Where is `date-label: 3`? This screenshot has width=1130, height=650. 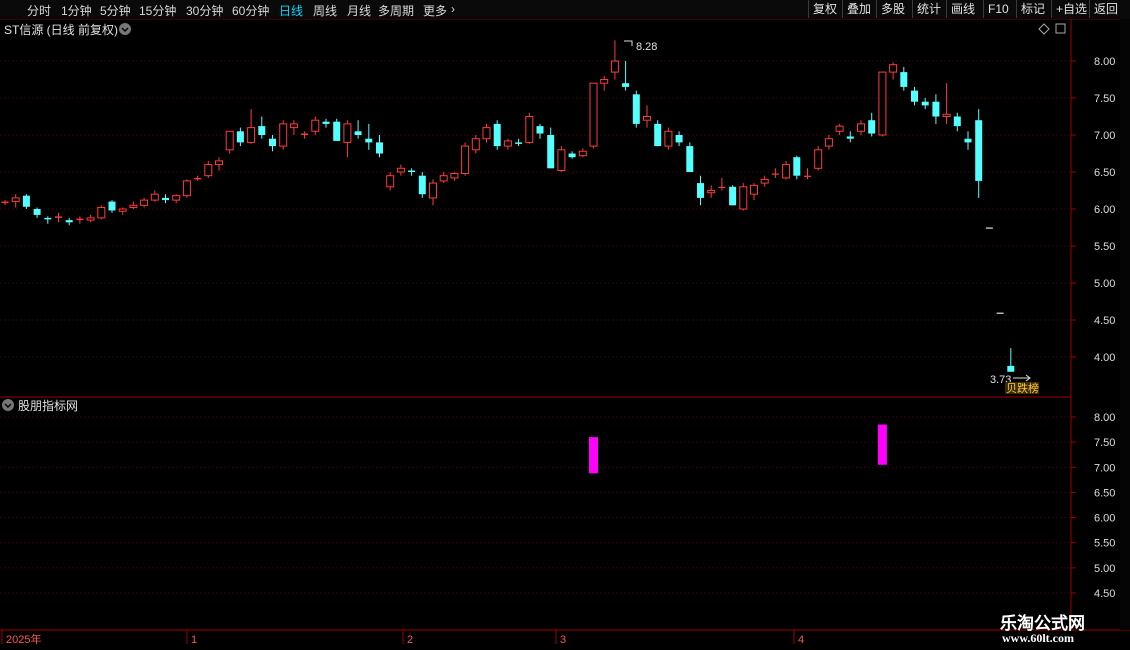 date-label: 3 is located at coordinates (563, 640).